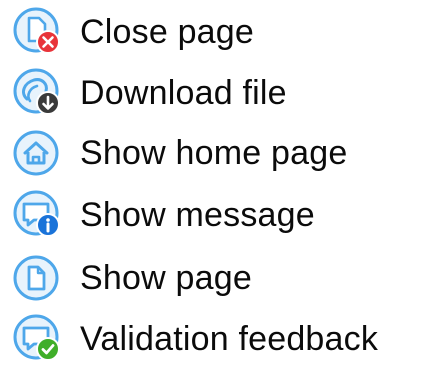  What do you see at coordinates (48, 225) in the screenshot?
I see `info-badge` at bounding box center [48, 225].